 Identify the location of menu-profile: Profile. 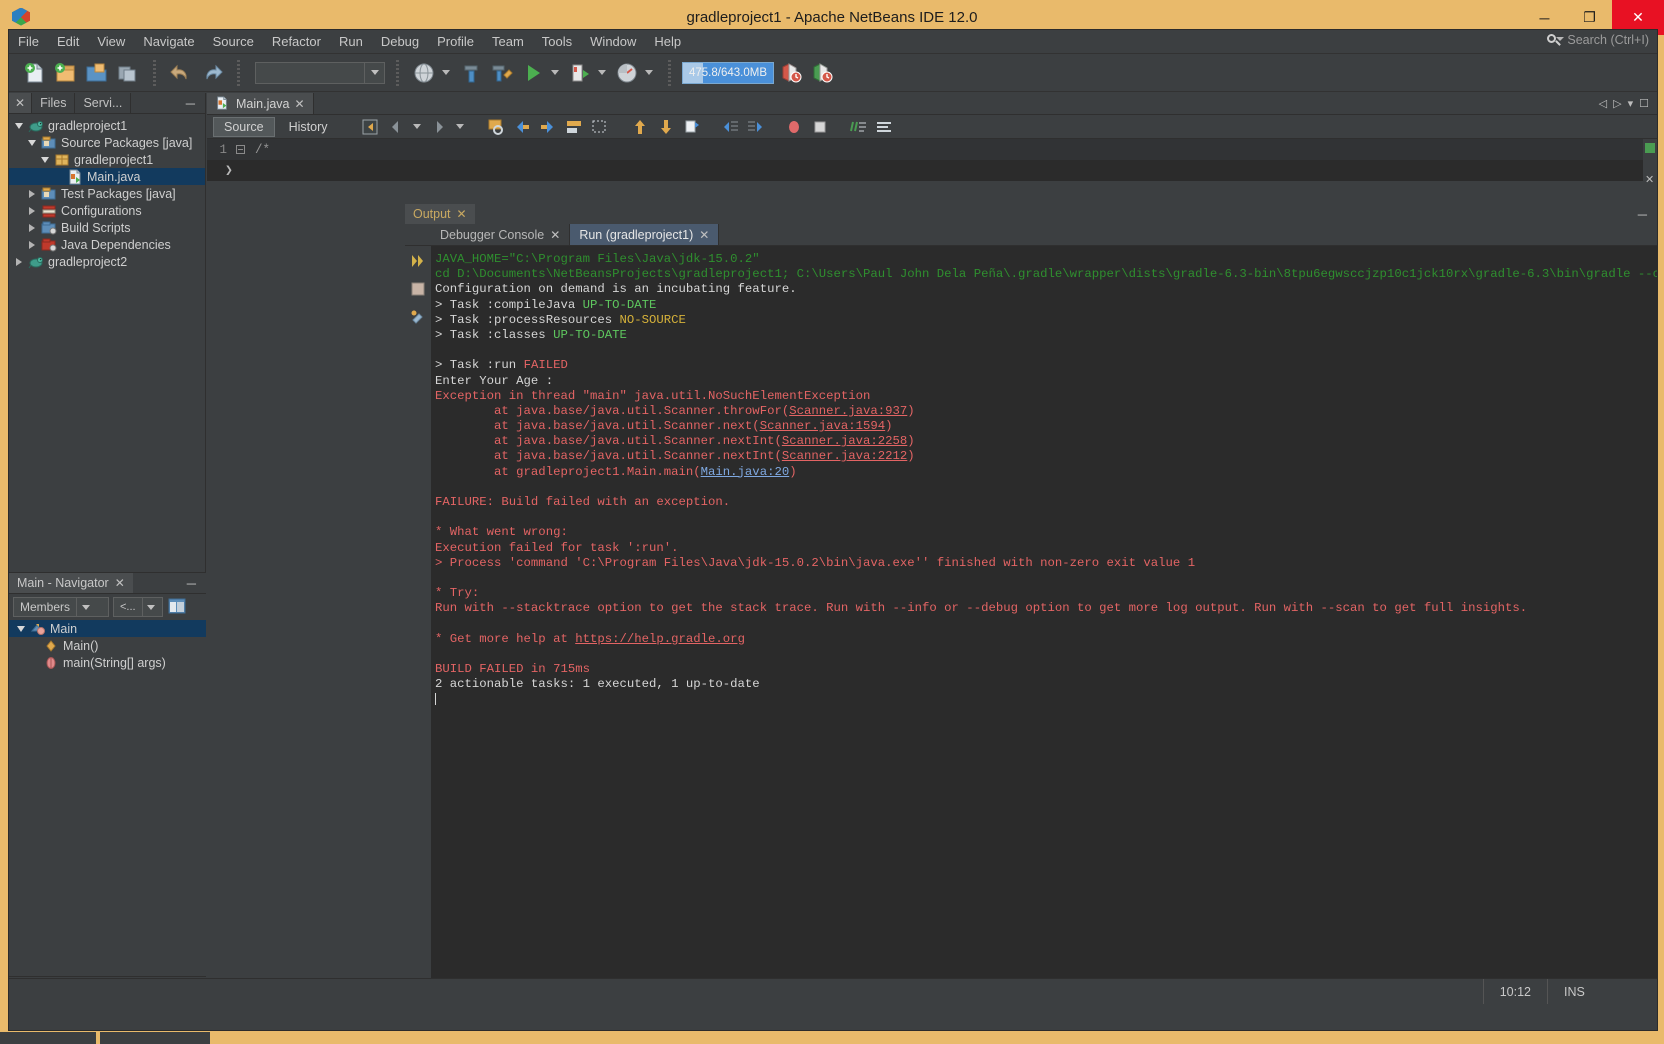
(455, 41).